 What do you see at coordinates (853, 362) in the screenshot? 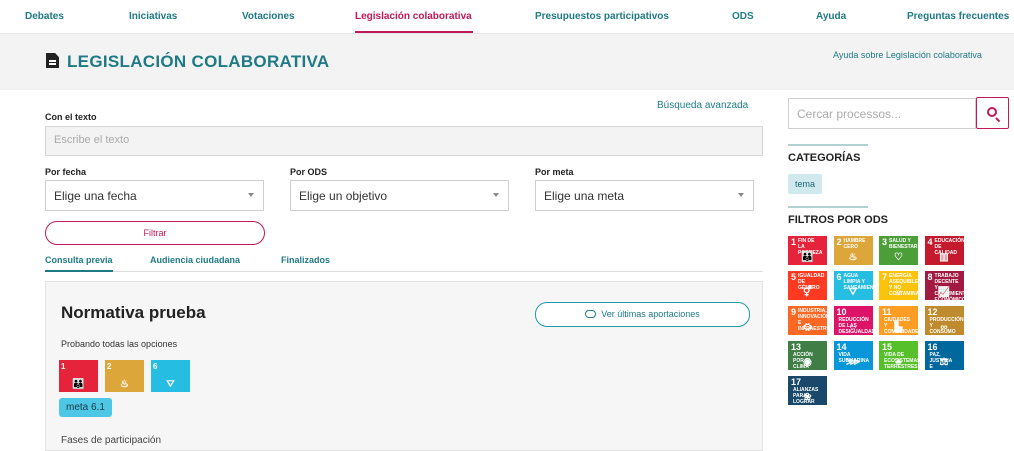
I see `ods-14-icon: ⋙` at bounding box center [853, 362].